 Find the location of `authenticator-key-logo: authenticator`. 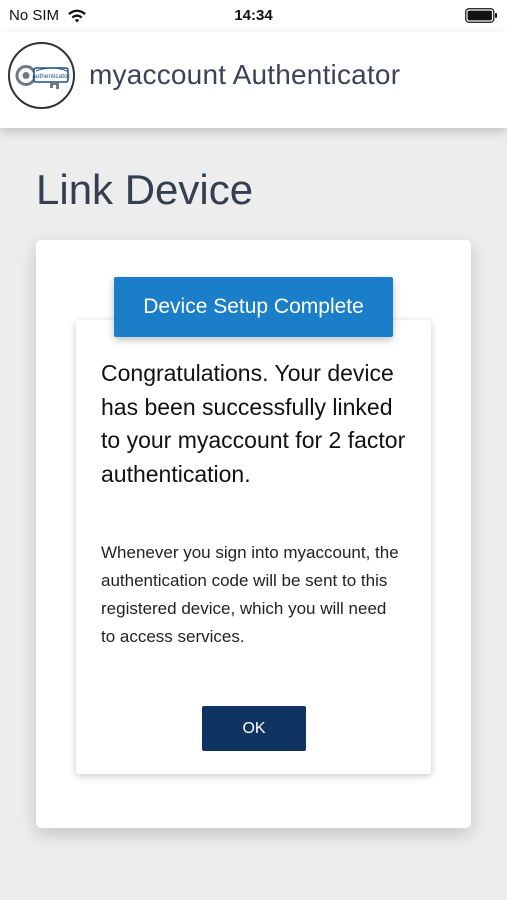

authenticator-key-logo: authenticator is located at coordinates (41, 75).